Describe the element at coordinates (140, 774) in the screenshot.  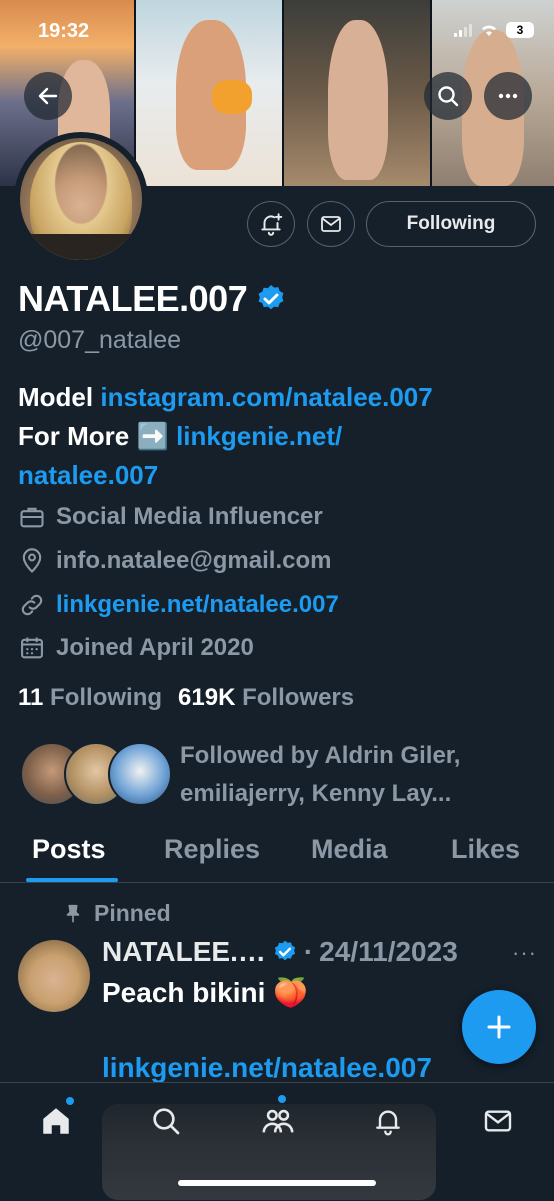
I see `avatar` at that location.